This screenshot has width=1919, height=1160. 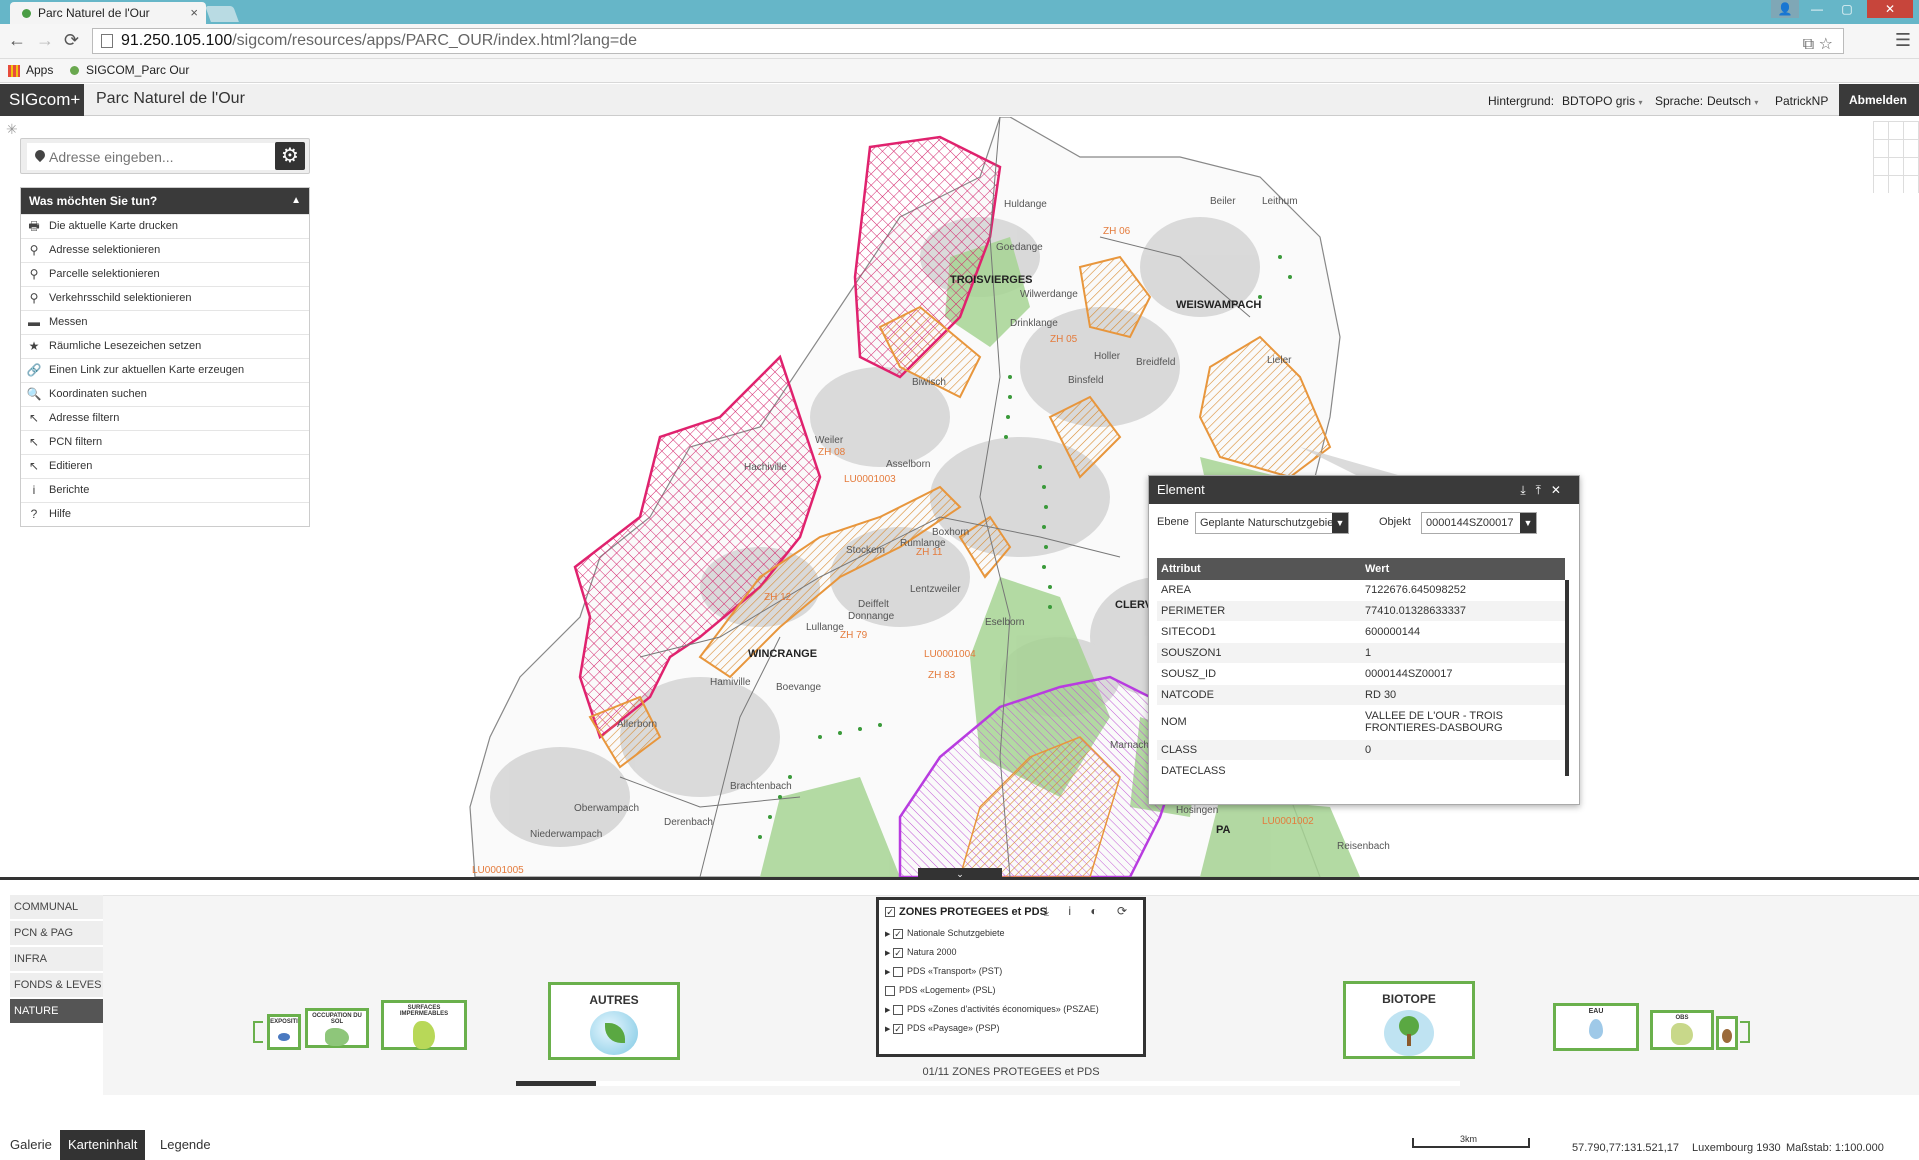 I want to click on maximize-button: ▢, so click(x=1847, y=9).